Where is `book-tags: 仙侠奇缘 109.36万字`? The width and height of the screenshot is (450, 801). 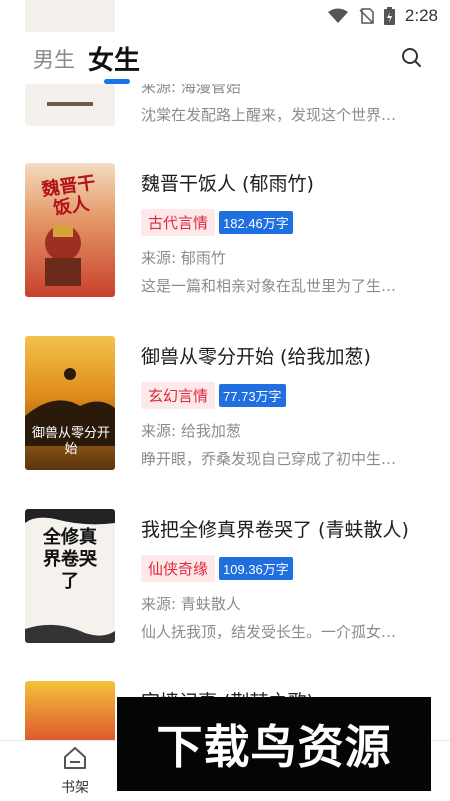
book-tags: 仙侠奇缘 109.36万字 is located at coordinates (217, 568).